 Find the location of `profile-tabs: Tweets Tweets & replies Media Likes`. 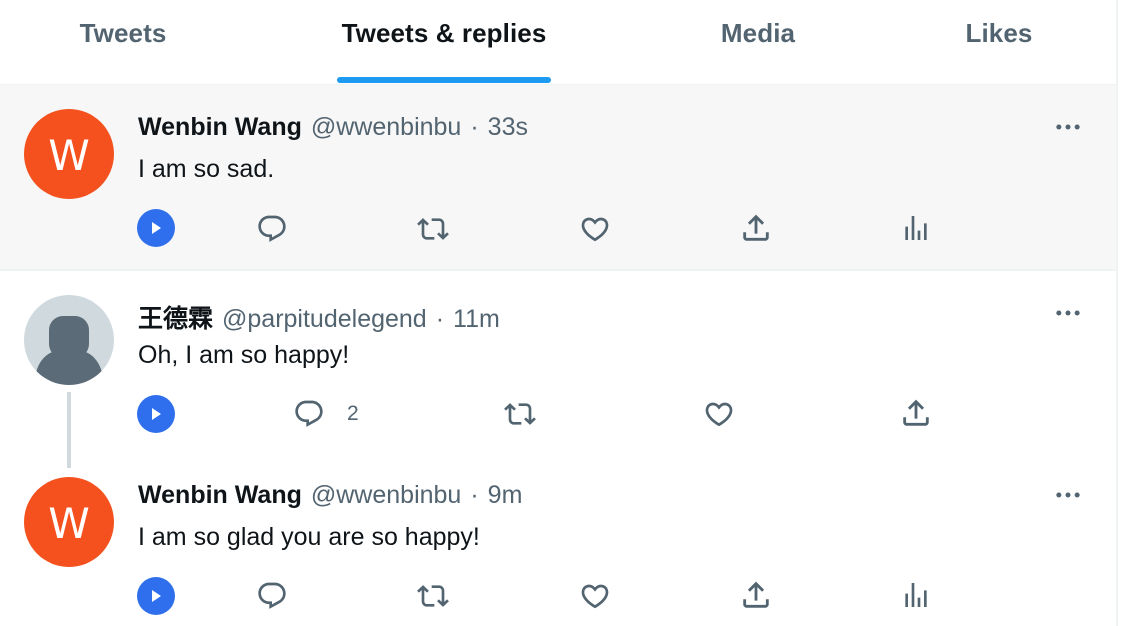

profile-tabs: Tweets Tweets & replies Media Likes is located at coordinates (558, 42).